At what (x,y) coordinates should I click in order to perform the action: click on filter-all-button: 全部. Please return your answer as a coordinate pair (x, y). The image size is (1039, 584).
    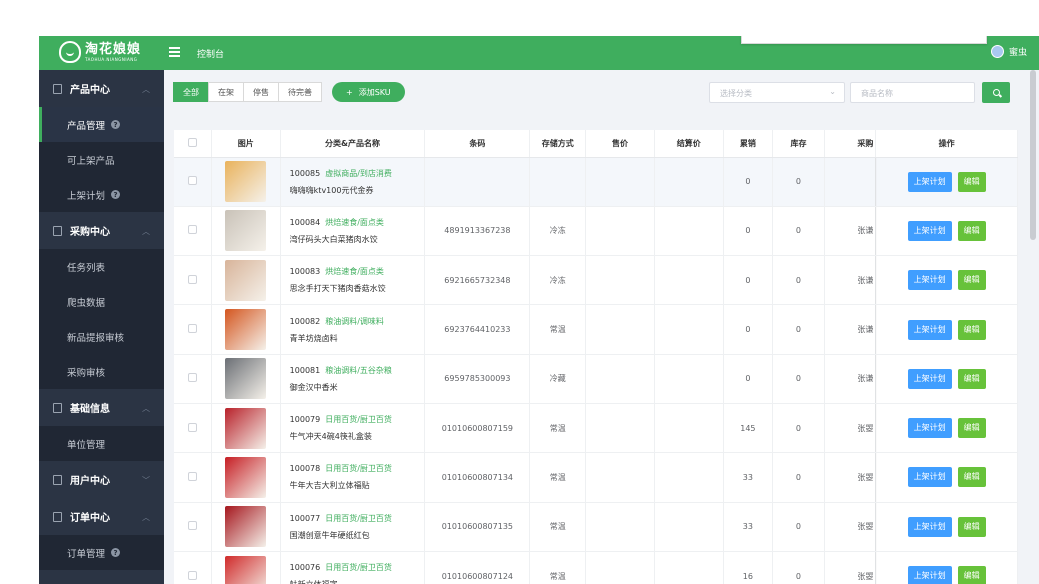
    Looking at the image, I should click on (191, 92).